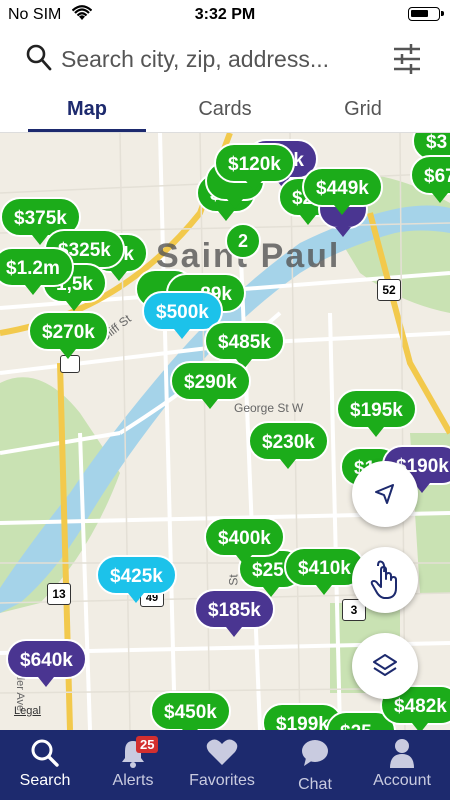 This screenshot has width=450, height=800. What do you see at coordinates (402, 780) in the screenshot?
I see `nav-label: Account` at bounding box center [402, 780].